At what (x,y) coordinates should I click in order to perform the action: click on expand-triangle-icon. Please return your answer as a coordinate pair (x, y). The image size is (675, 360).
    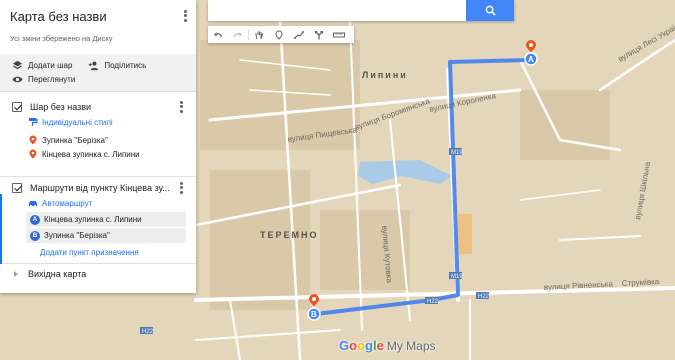
    Looking at the image, I should click on (16, 274).